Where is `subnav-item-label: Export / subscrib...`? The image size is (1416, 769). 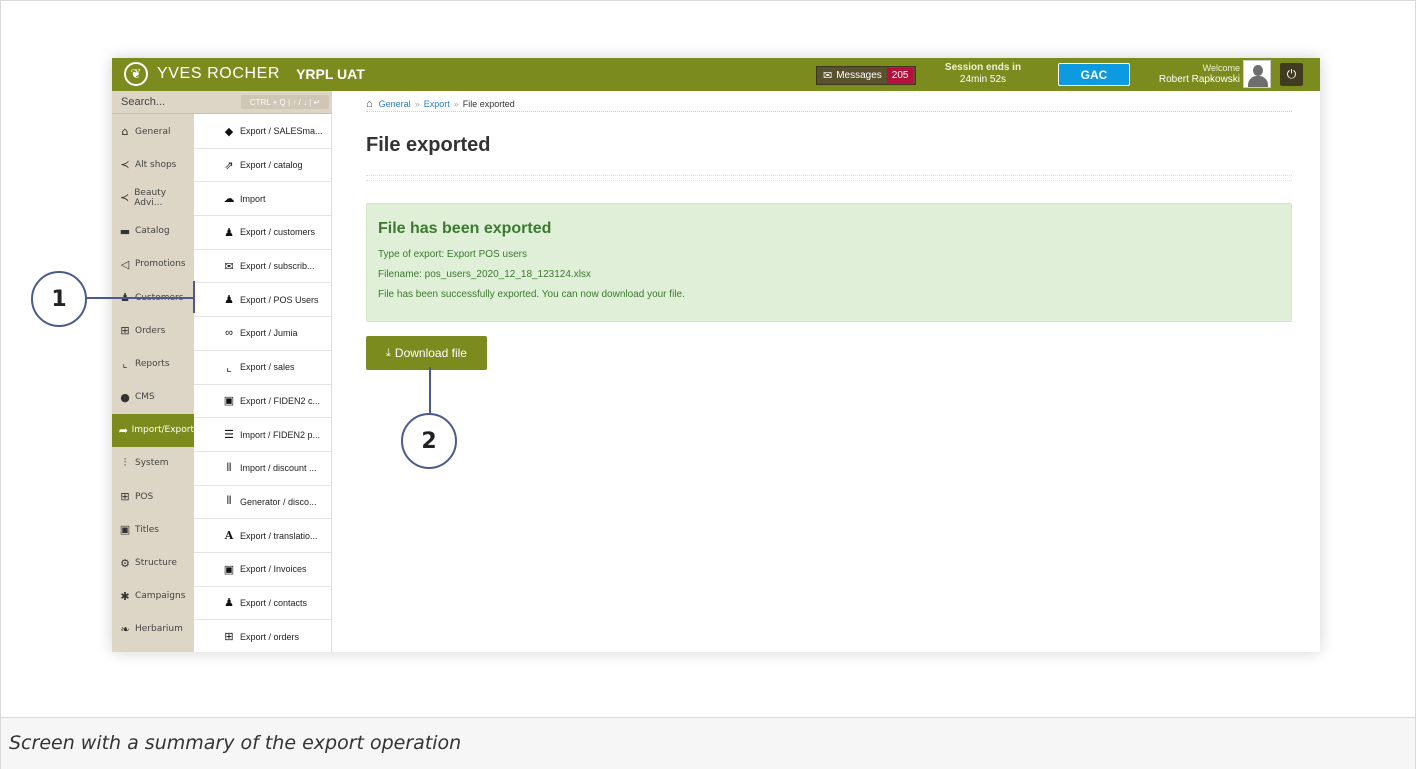
subnav-item-label: Export / subscrib... is located at coordinates (277, 266).